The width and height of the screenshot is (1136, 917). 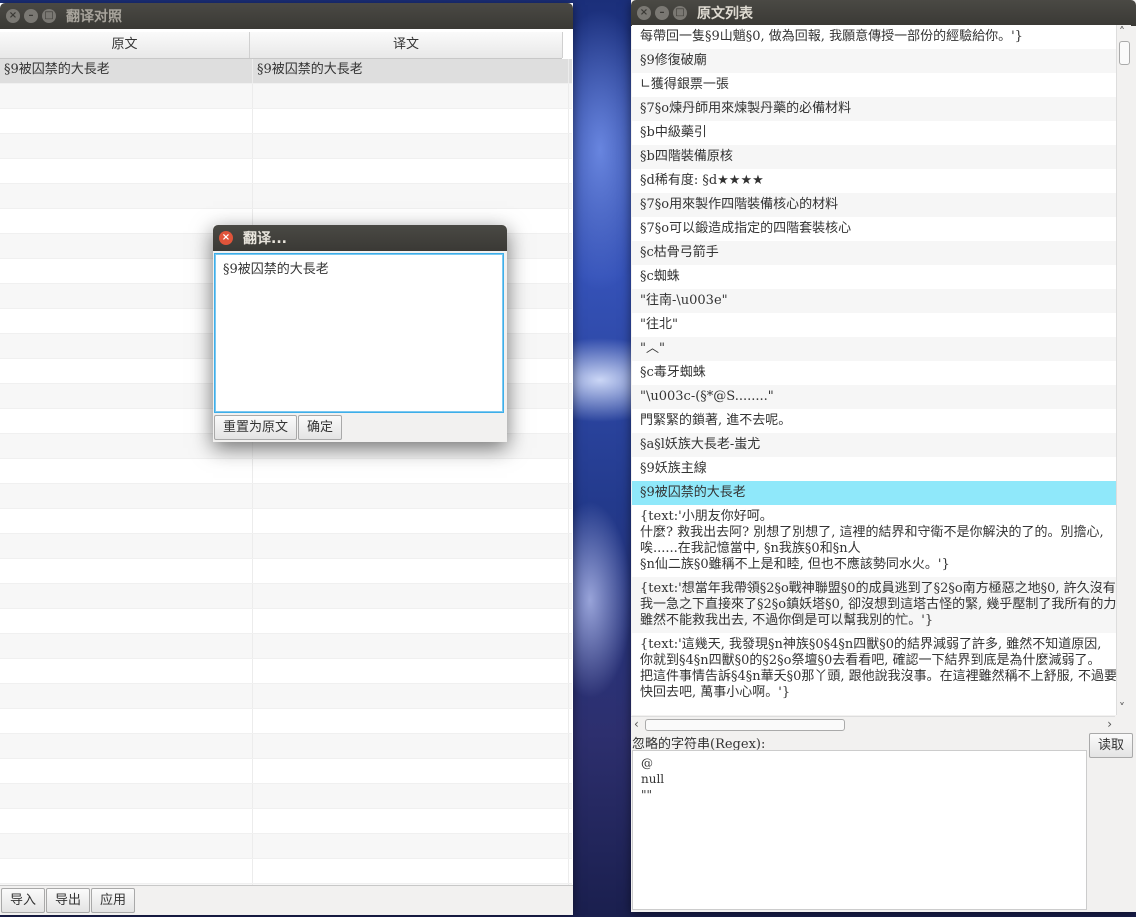 I want to click on list-item: §c毒牙蜘蛛, so click(x=874, y=373).